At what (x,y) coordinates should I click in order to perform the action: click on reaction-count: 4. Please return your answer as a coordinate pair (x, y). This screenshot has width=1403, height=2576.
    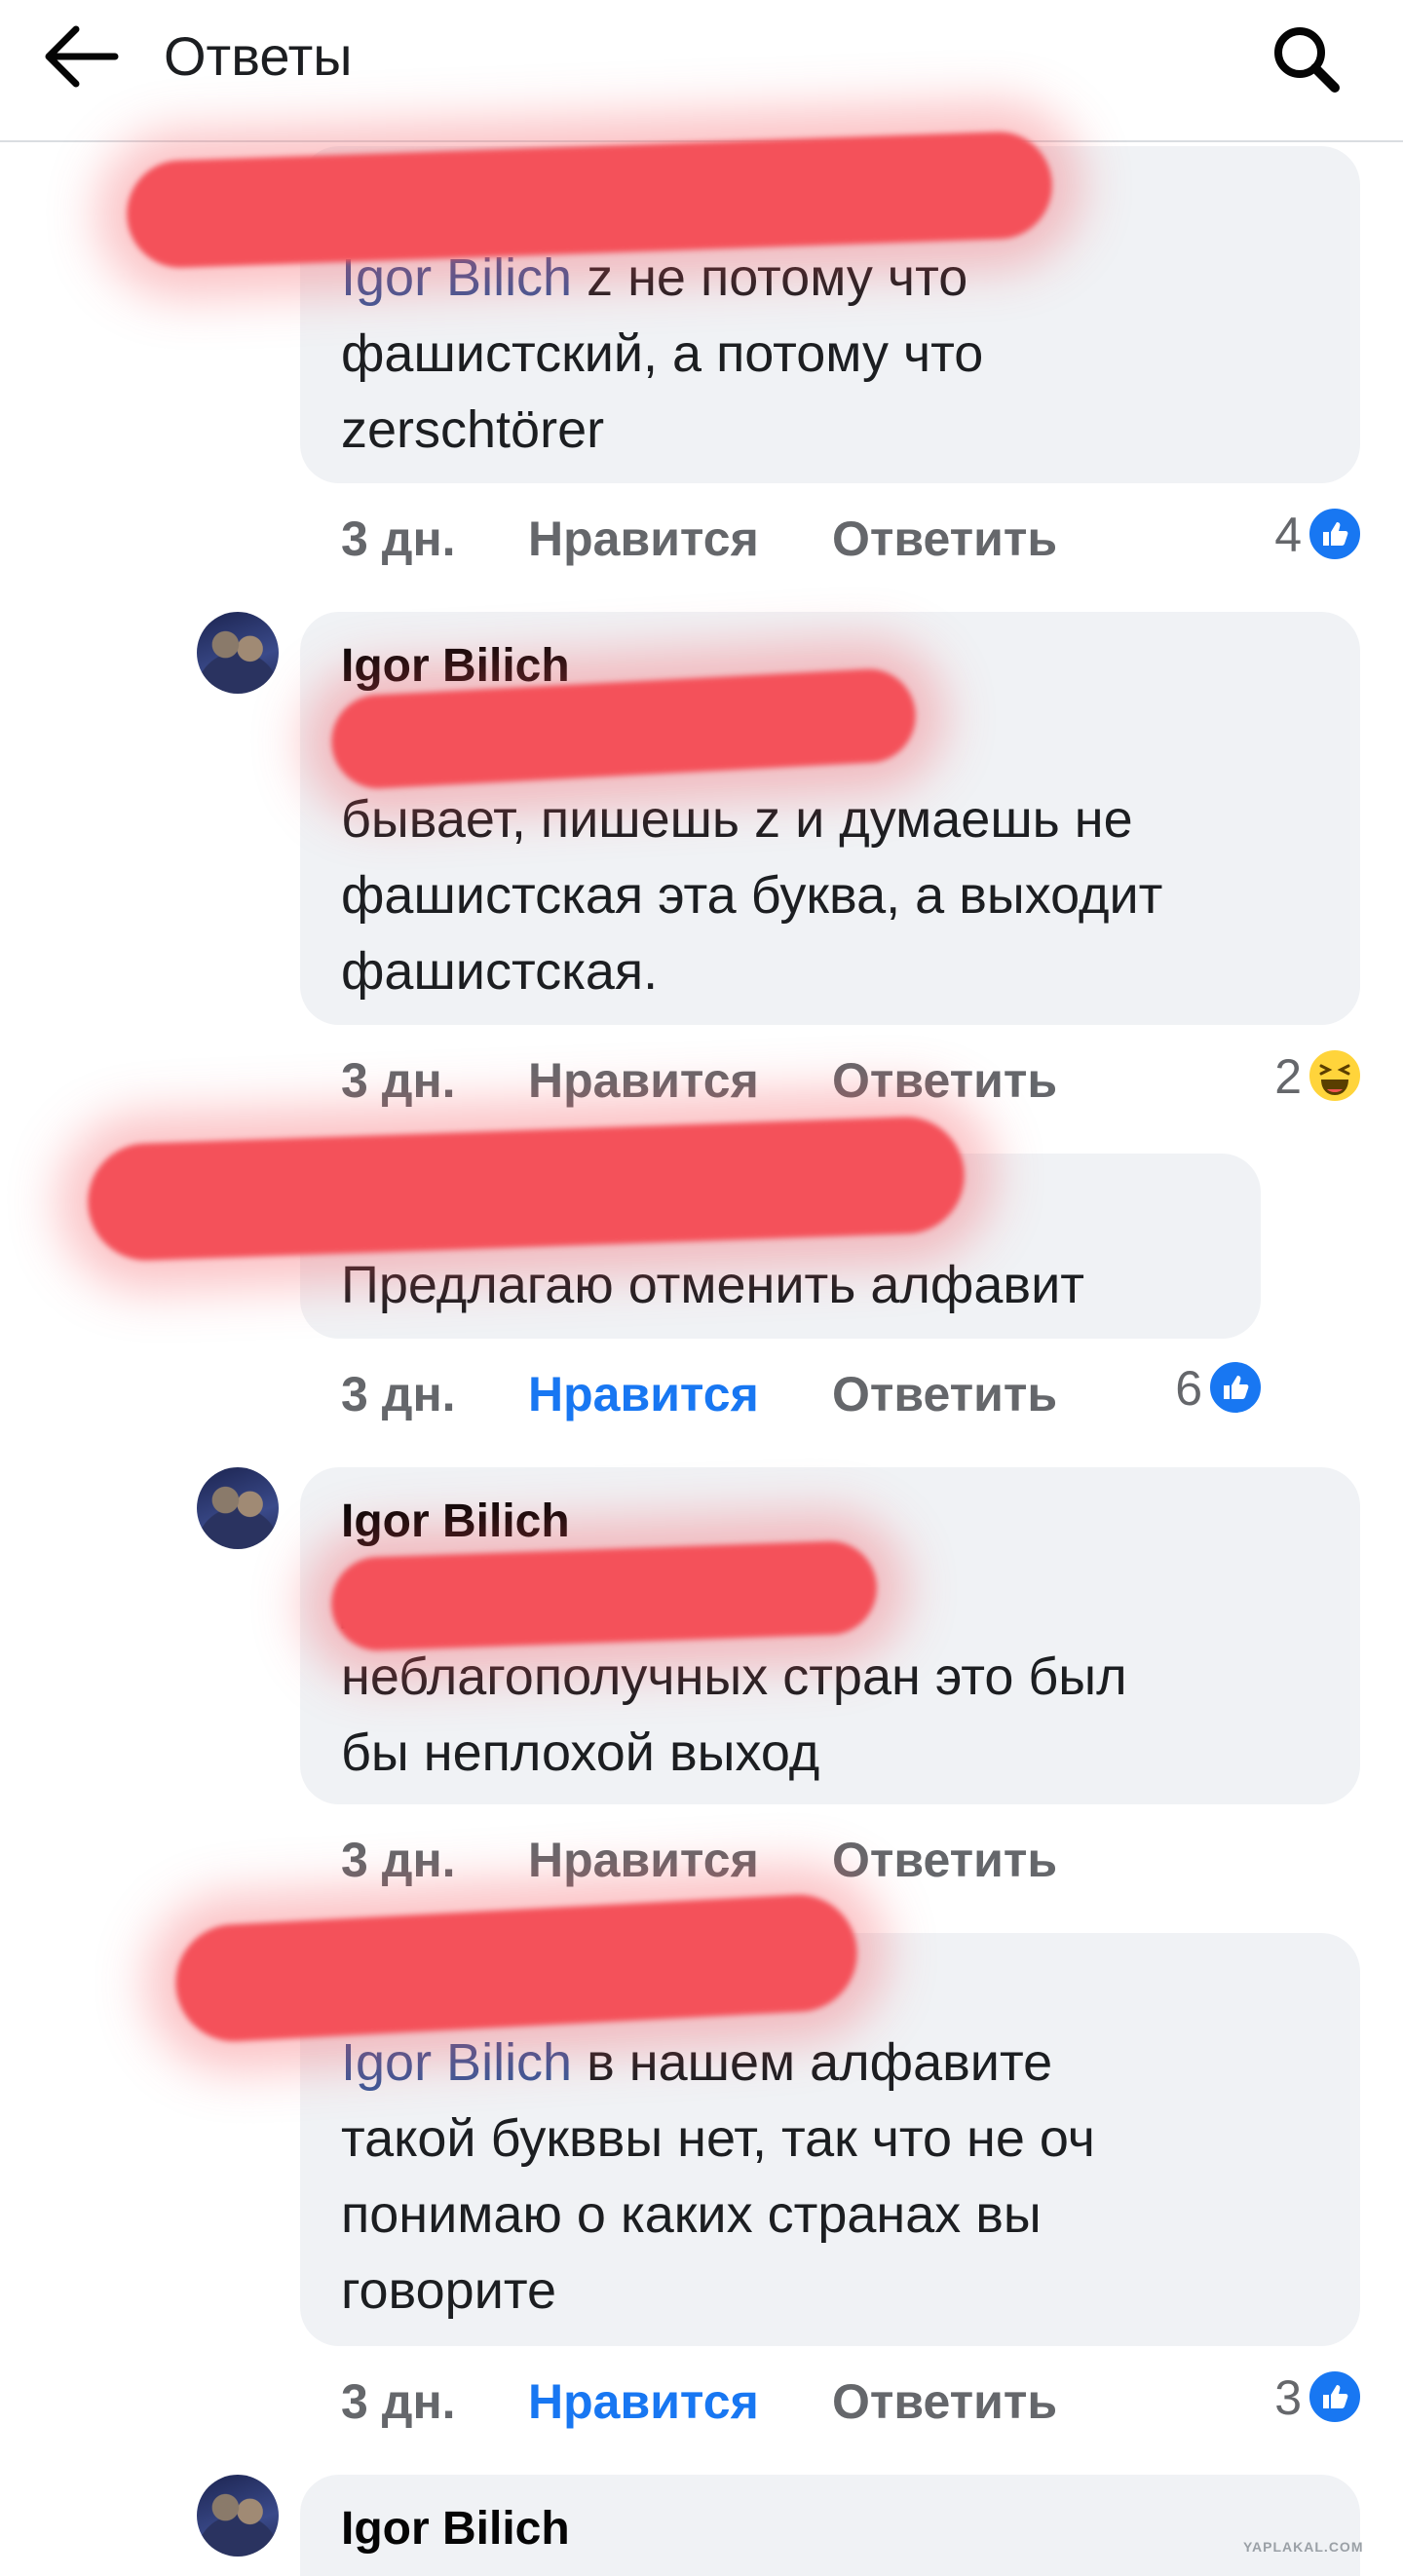
    Looking at the image, I should click on (1288, 535).